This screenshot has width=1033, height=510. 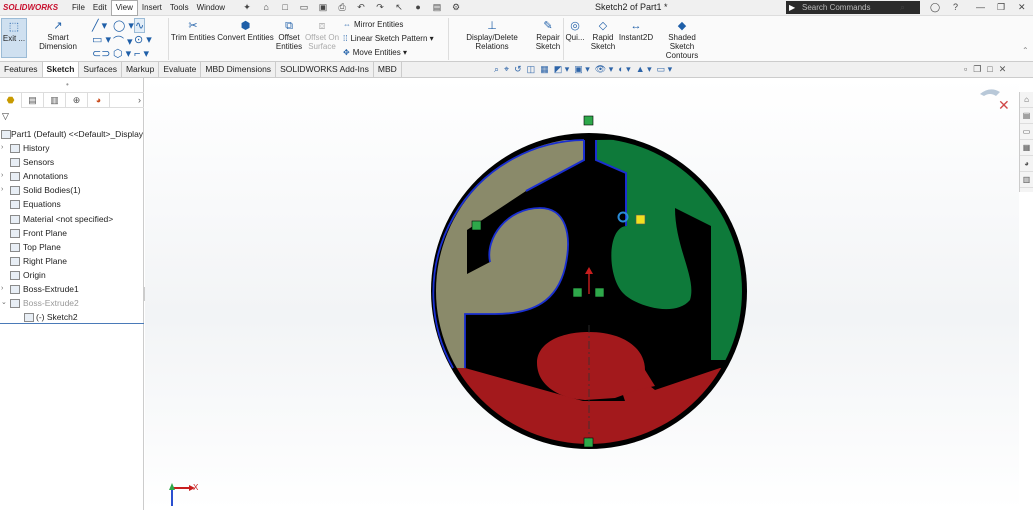 I want to click on apply-scene-icon: ▲ ▾, so click(x=644, y=69).